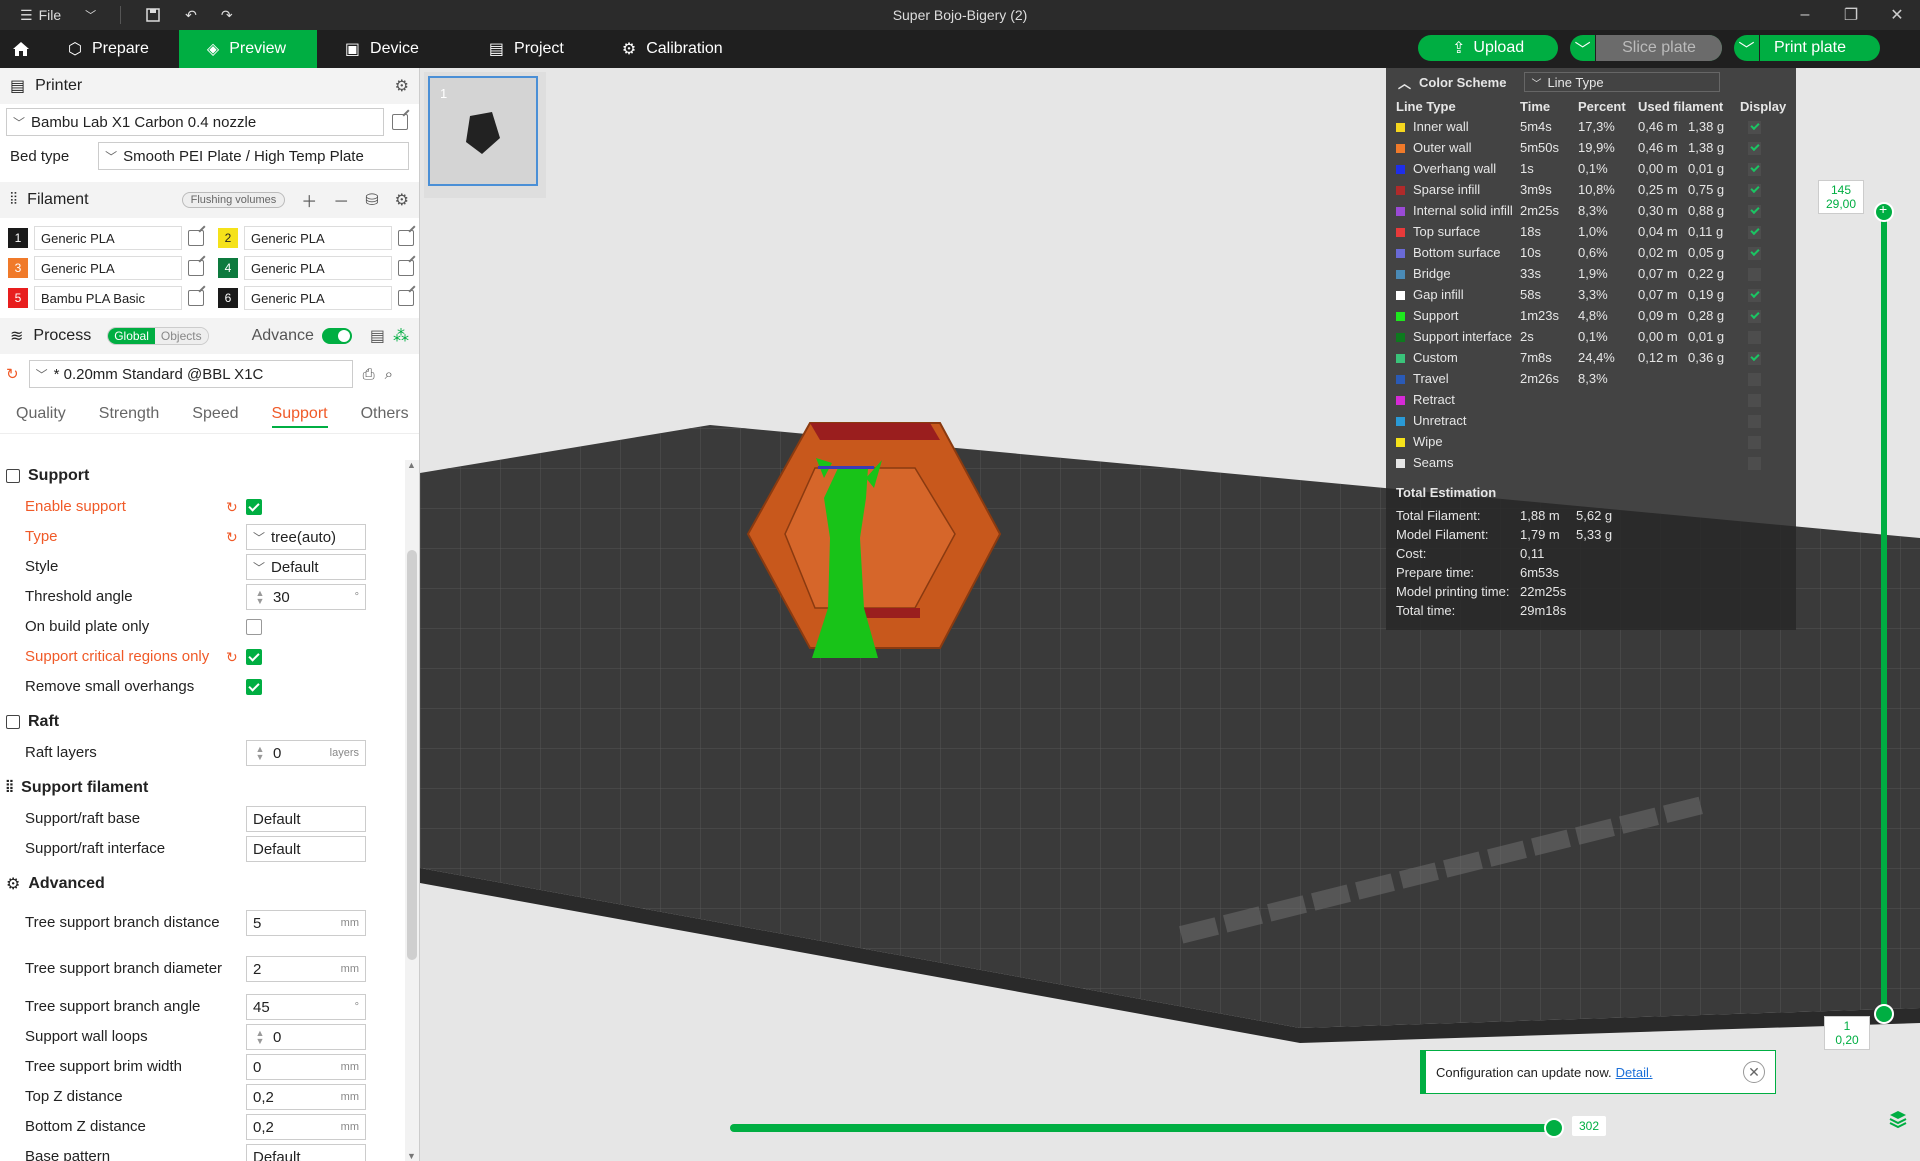 The height and width of the screenshot is (1161, 1920). Describe the element at coordinates (215, 414) in the screenshot. I see `tab-speed: Speed` at that location.